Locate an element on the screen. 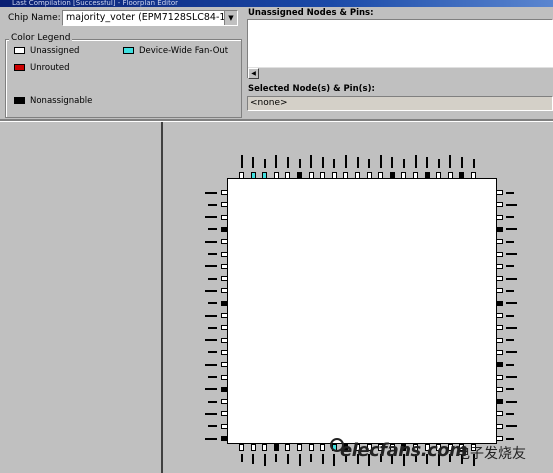 The image size is (553, 473). chevron-down-icon: ▼ is located at coordinates (230, 18).